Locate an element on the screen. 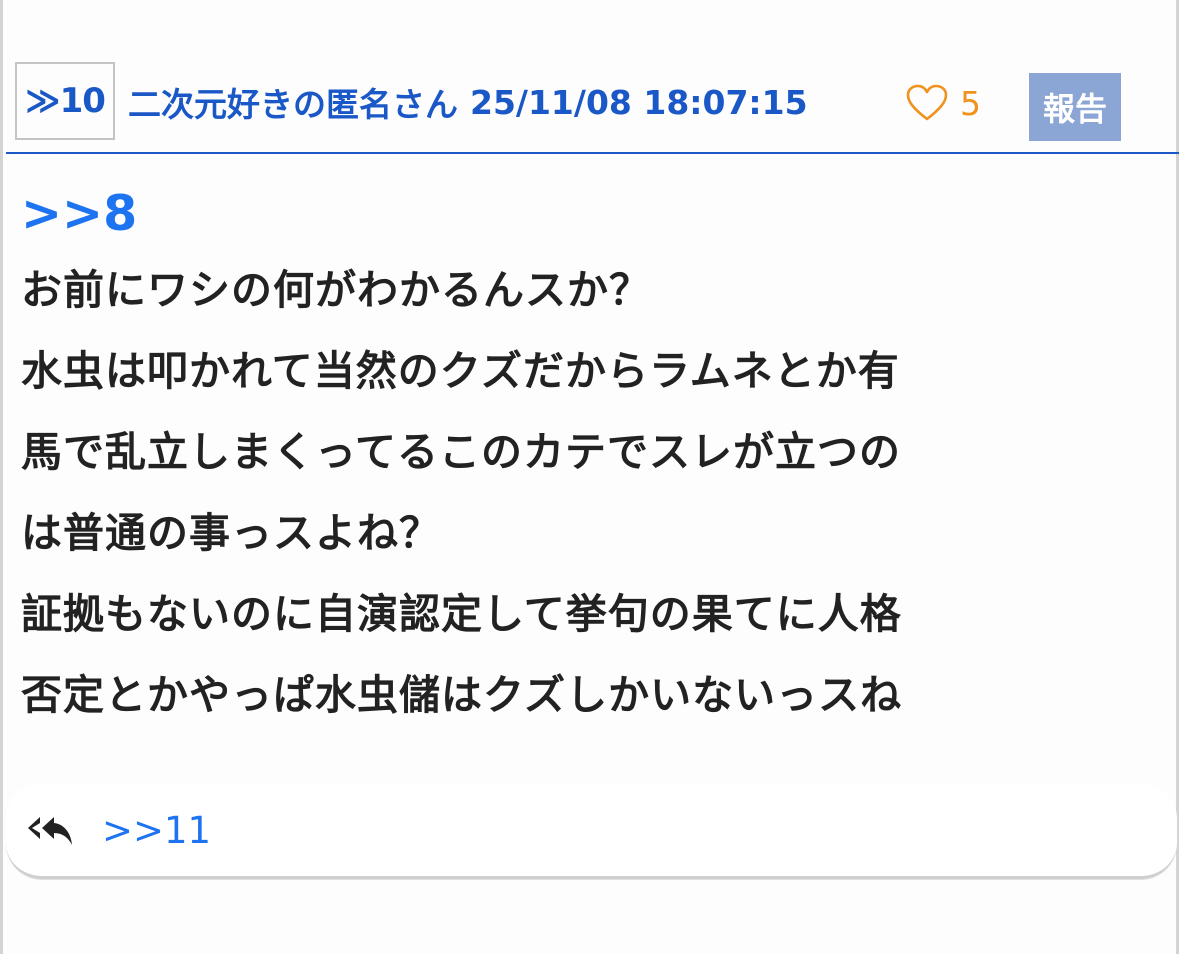  like-button: 5 is located at coordinates (943, 103).